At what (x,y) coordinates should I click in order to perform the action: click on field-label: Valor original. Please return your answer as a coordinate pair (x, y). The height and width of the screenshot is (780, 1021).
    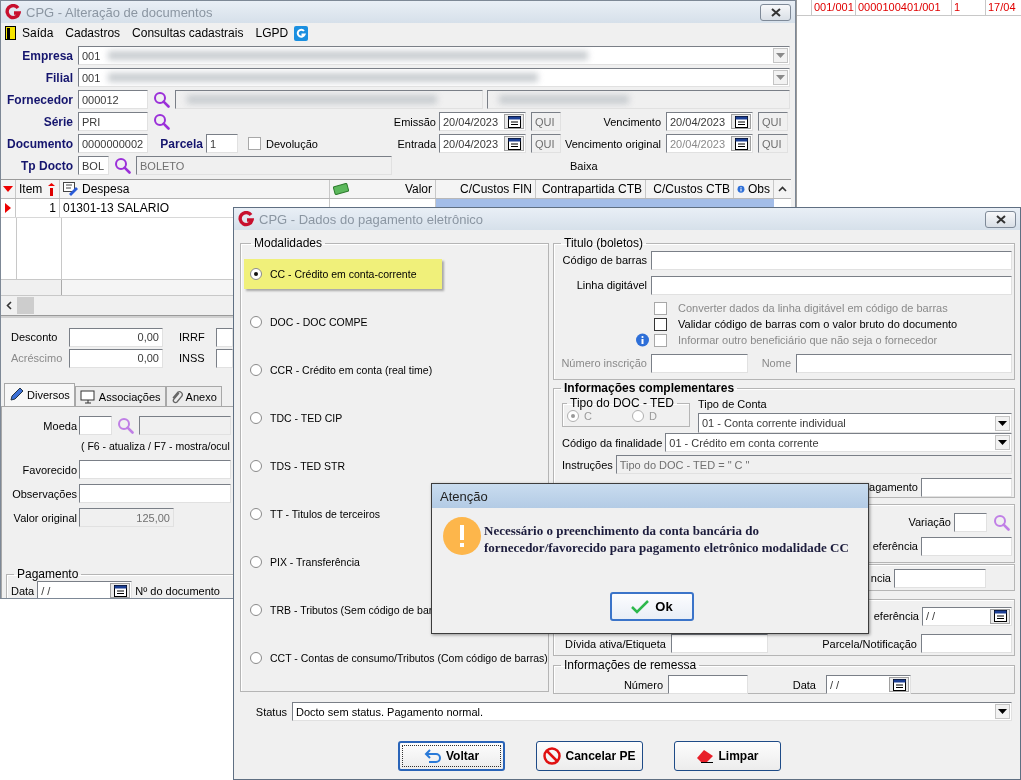
    Looking at the image, I should click on (45, 517).